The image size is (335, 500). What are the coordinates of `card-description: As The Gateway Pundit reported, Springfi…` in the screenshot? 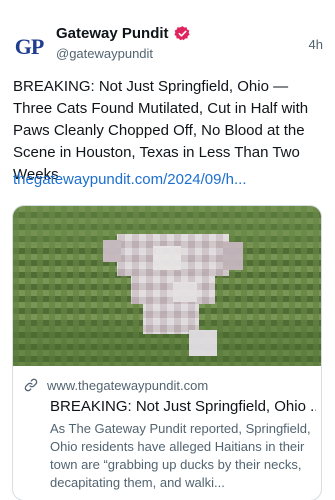 It's located at (180, 455).